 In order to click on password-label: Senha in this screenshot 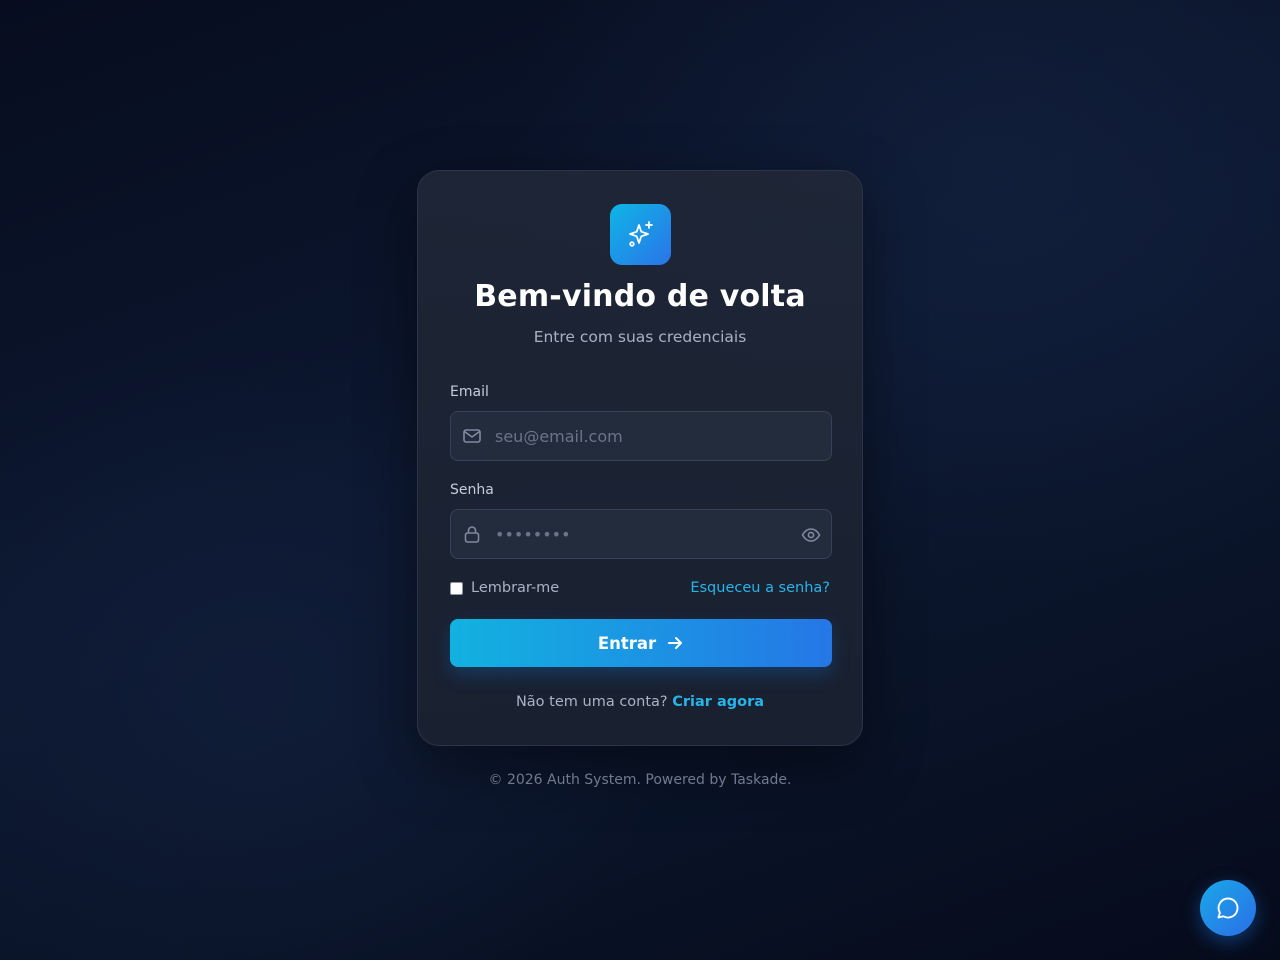, I will do `click(472, 490)`.